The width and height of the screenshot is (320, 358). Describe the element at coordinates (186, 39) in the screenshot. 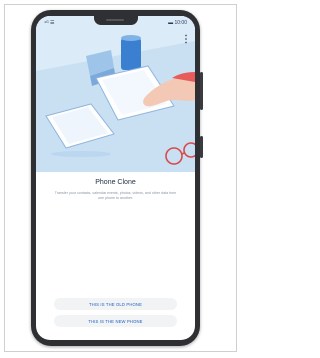

I see `more-vertical-icon` at that location.